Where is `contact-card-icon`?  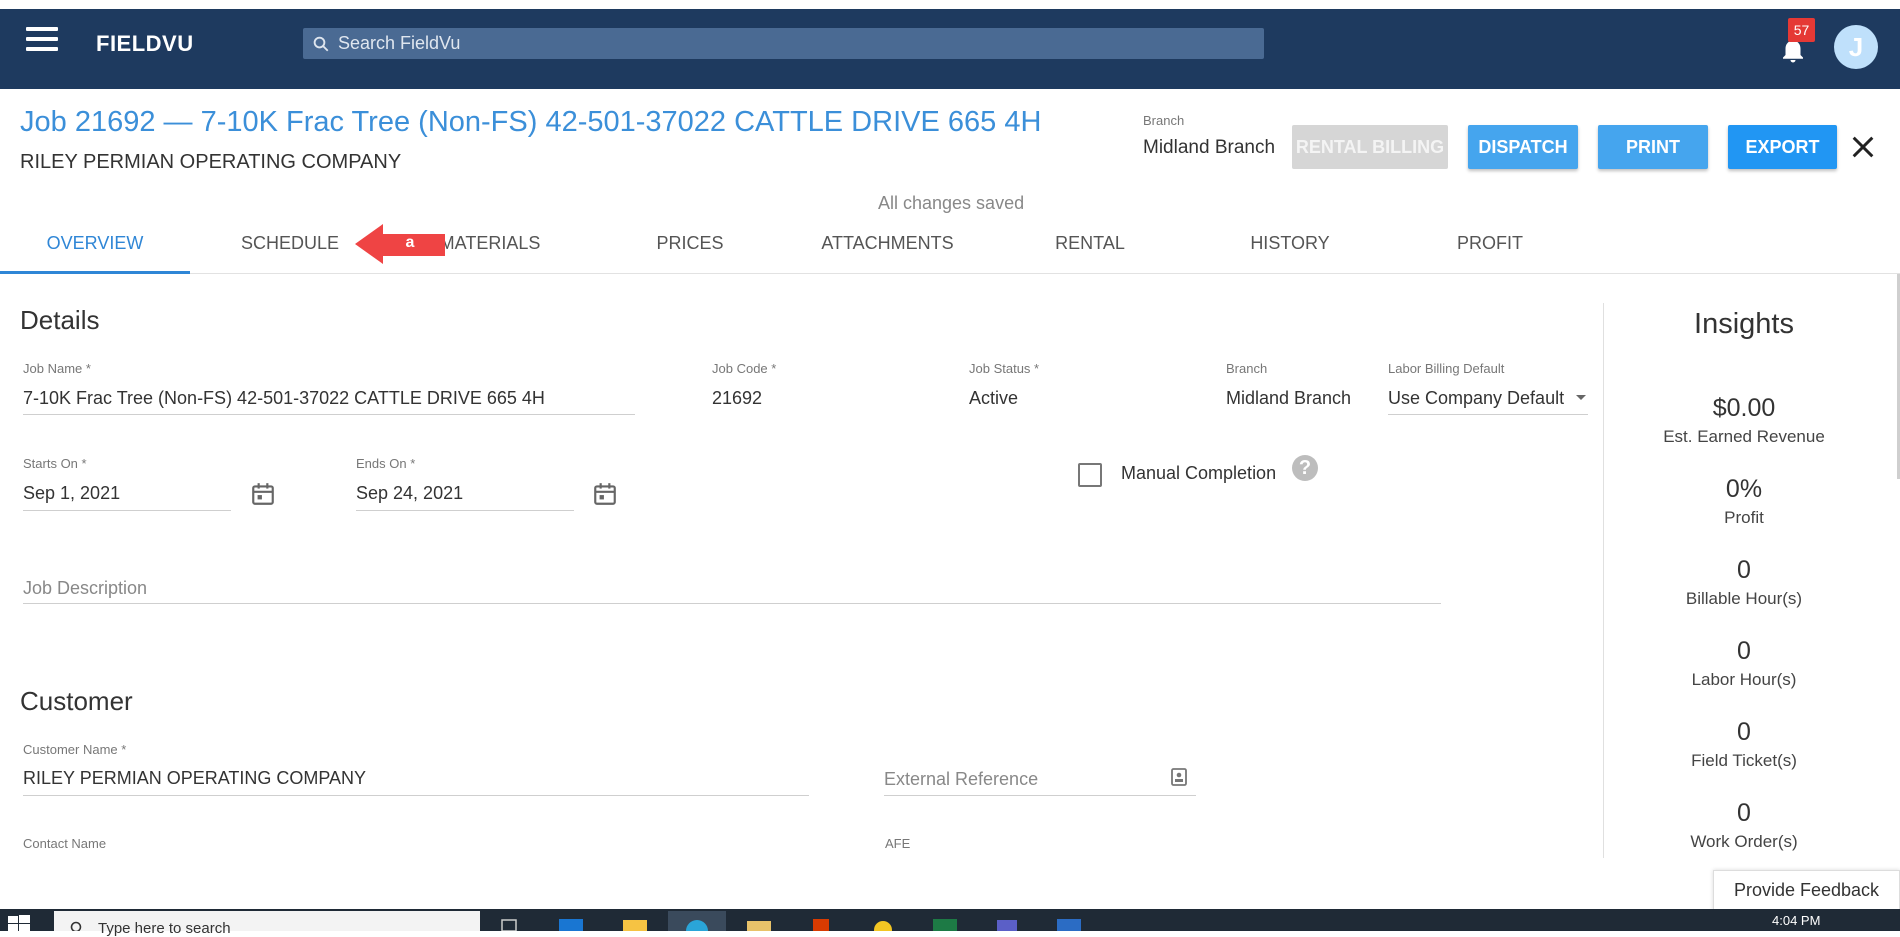
contact-card-icon is located at coordinates (1179, 777).